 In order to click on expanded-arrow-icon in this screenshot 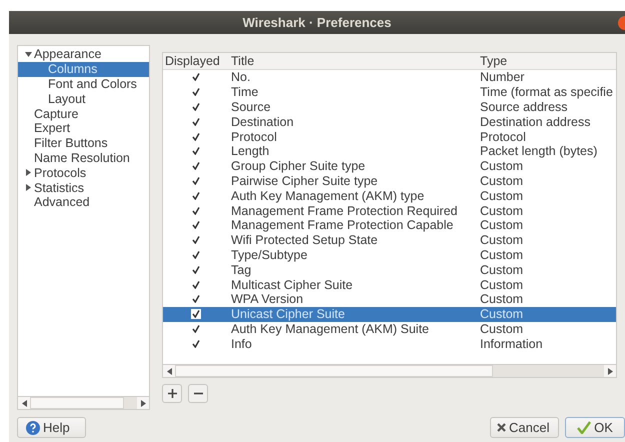, I will do `click(28, 54)`.